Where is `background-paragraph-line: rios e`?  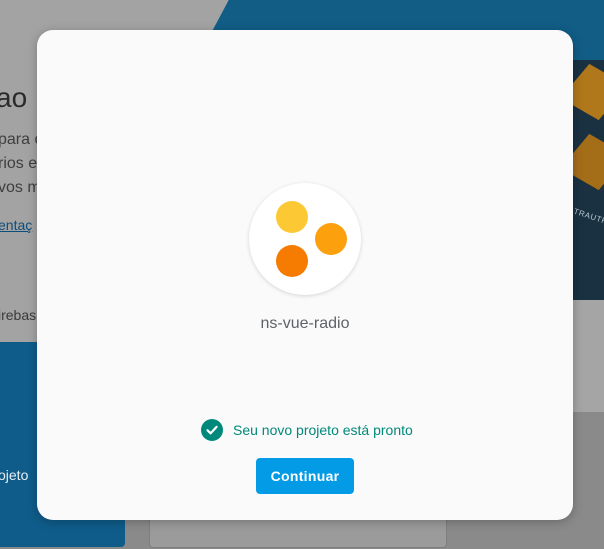 background-paragraph-line: rios e is located at coordinates (19, 163).